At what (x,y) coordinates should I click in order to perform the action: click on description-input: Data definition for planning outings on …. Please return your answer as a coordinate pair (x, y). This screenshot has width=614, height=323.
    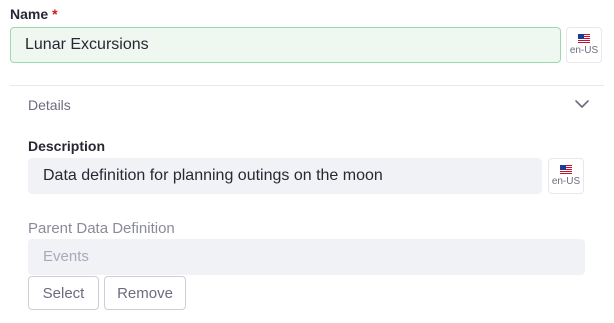
    Looking at the image, I should click on (285, 176).